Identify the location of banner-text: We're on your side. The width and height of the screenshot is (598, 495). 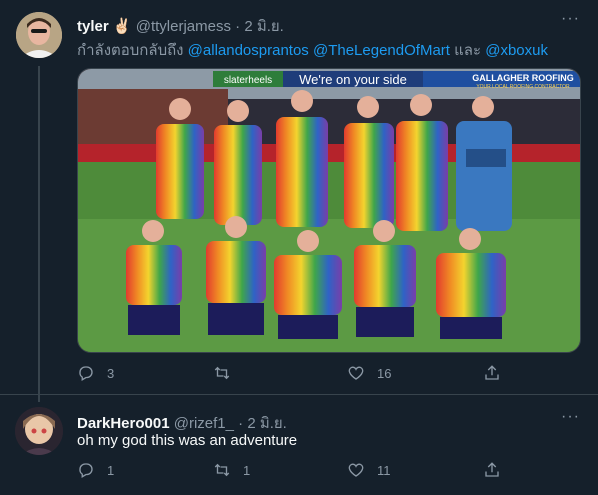
(353, 79).